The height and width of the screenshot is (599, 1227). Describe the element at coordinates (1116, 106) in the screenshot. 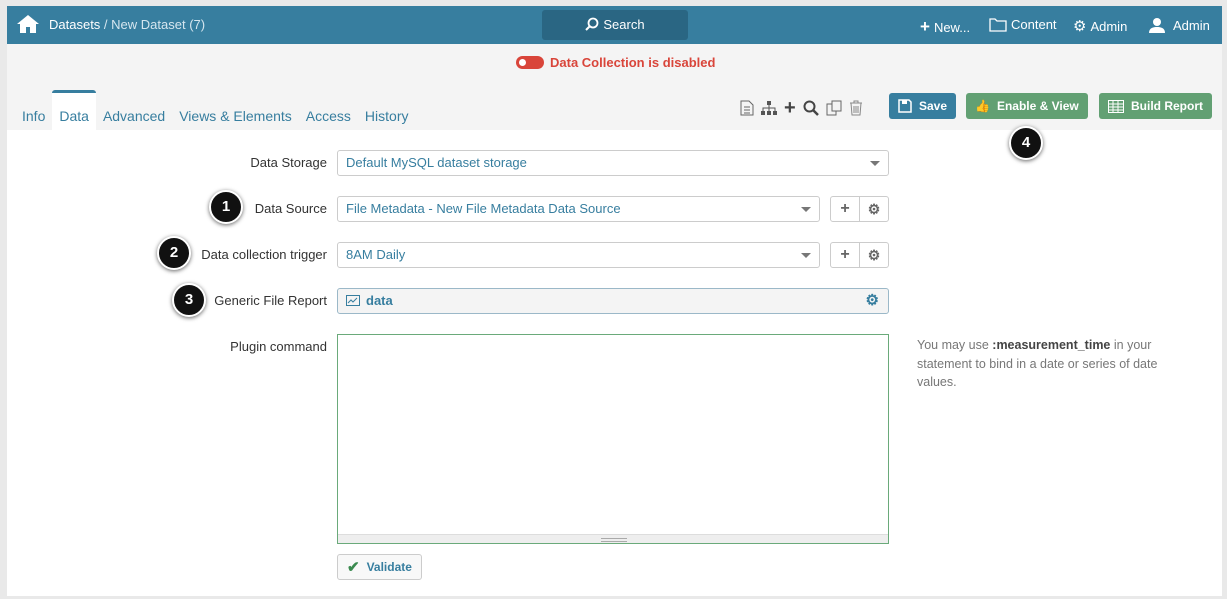

I see `table-icon` at that location.